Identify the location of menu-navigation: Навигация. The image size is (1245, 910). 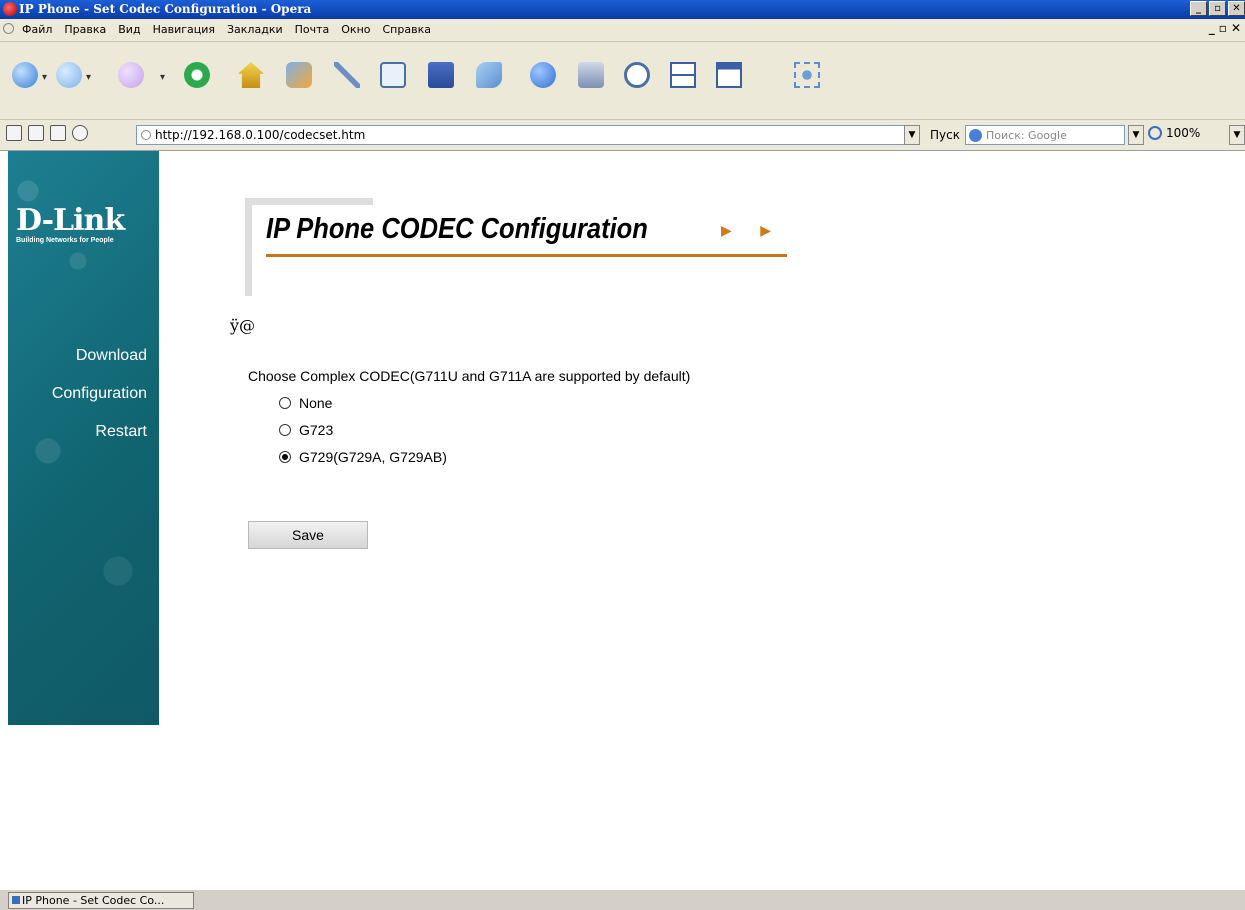
(184, 29).